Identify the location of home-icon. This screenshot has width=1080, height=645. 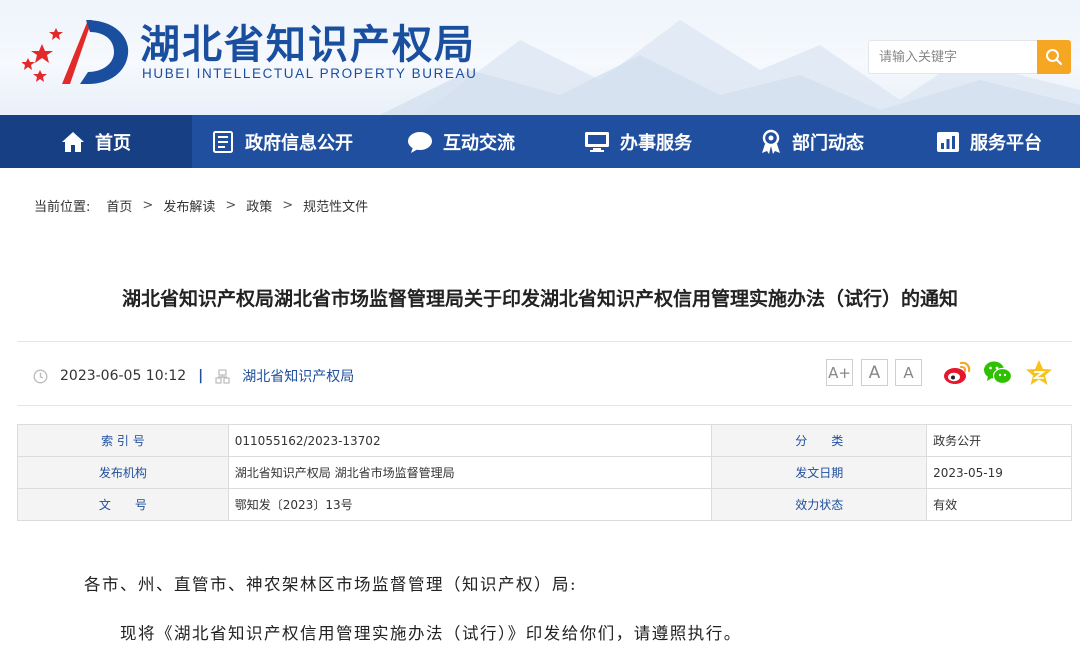
(73, 141).